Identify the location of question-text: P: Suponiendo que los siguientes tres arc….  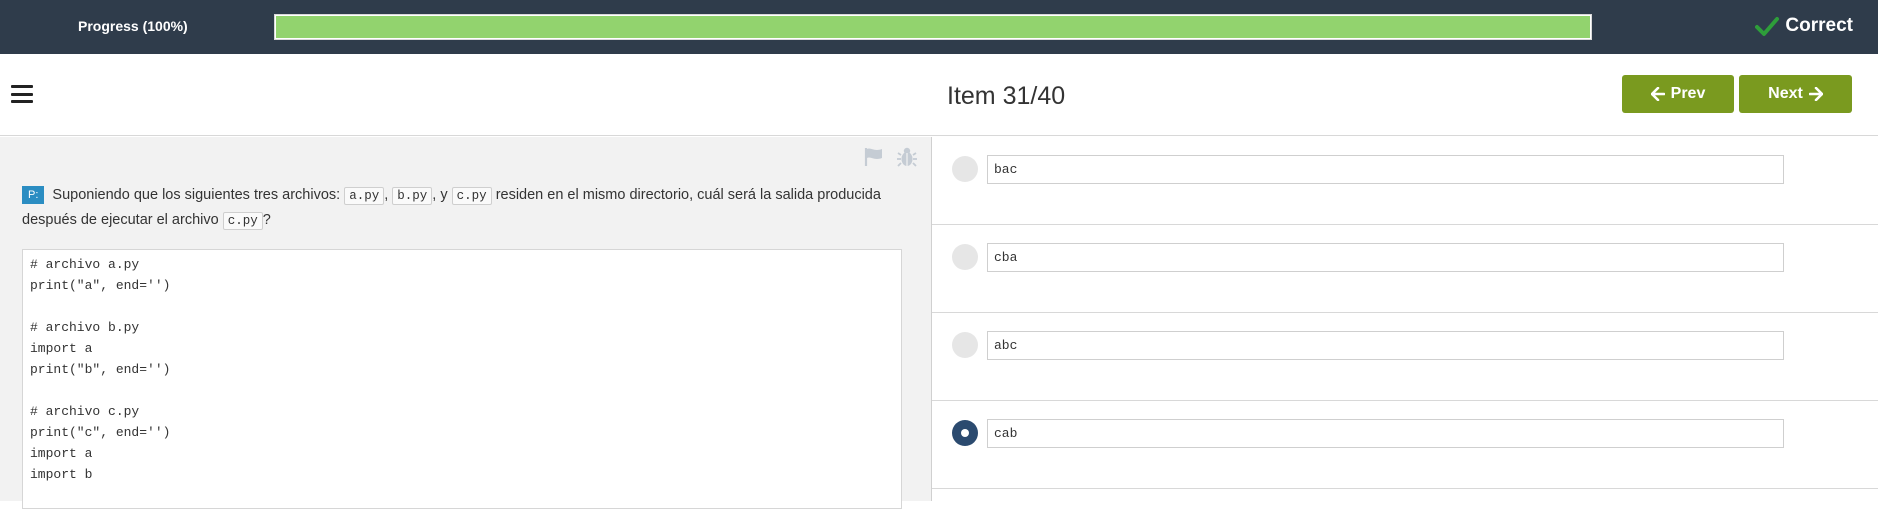
(451, 208).